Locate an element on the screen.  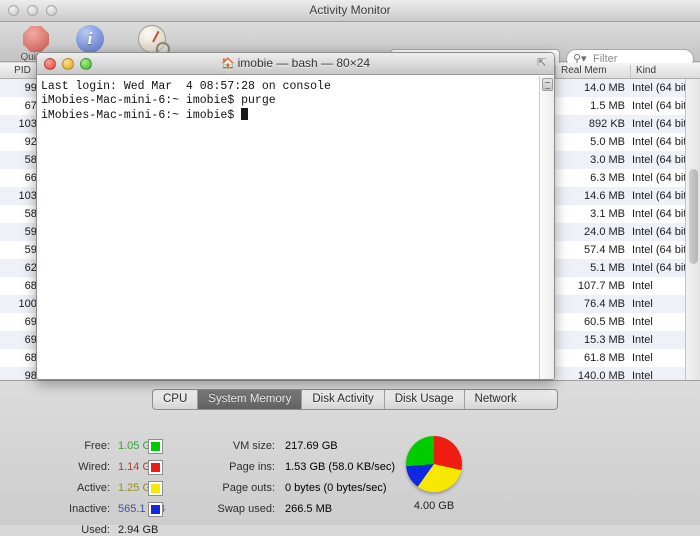
terminal-title: 🏠 imobie — bash — 80×24 is located at coordinates (295, 63).